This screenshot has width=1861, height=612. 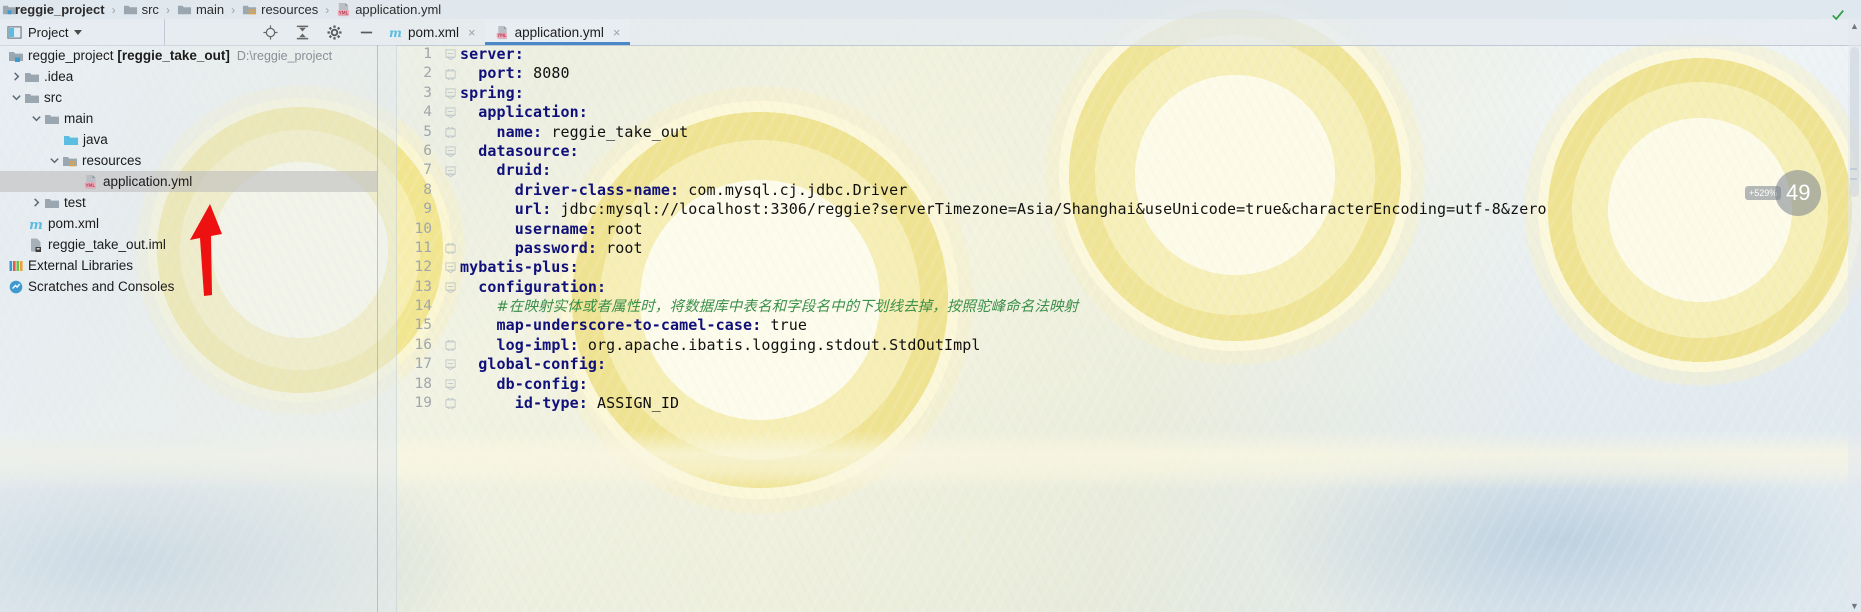 I want to click on tree-row-resources: resources, so click(x=188, y=160).